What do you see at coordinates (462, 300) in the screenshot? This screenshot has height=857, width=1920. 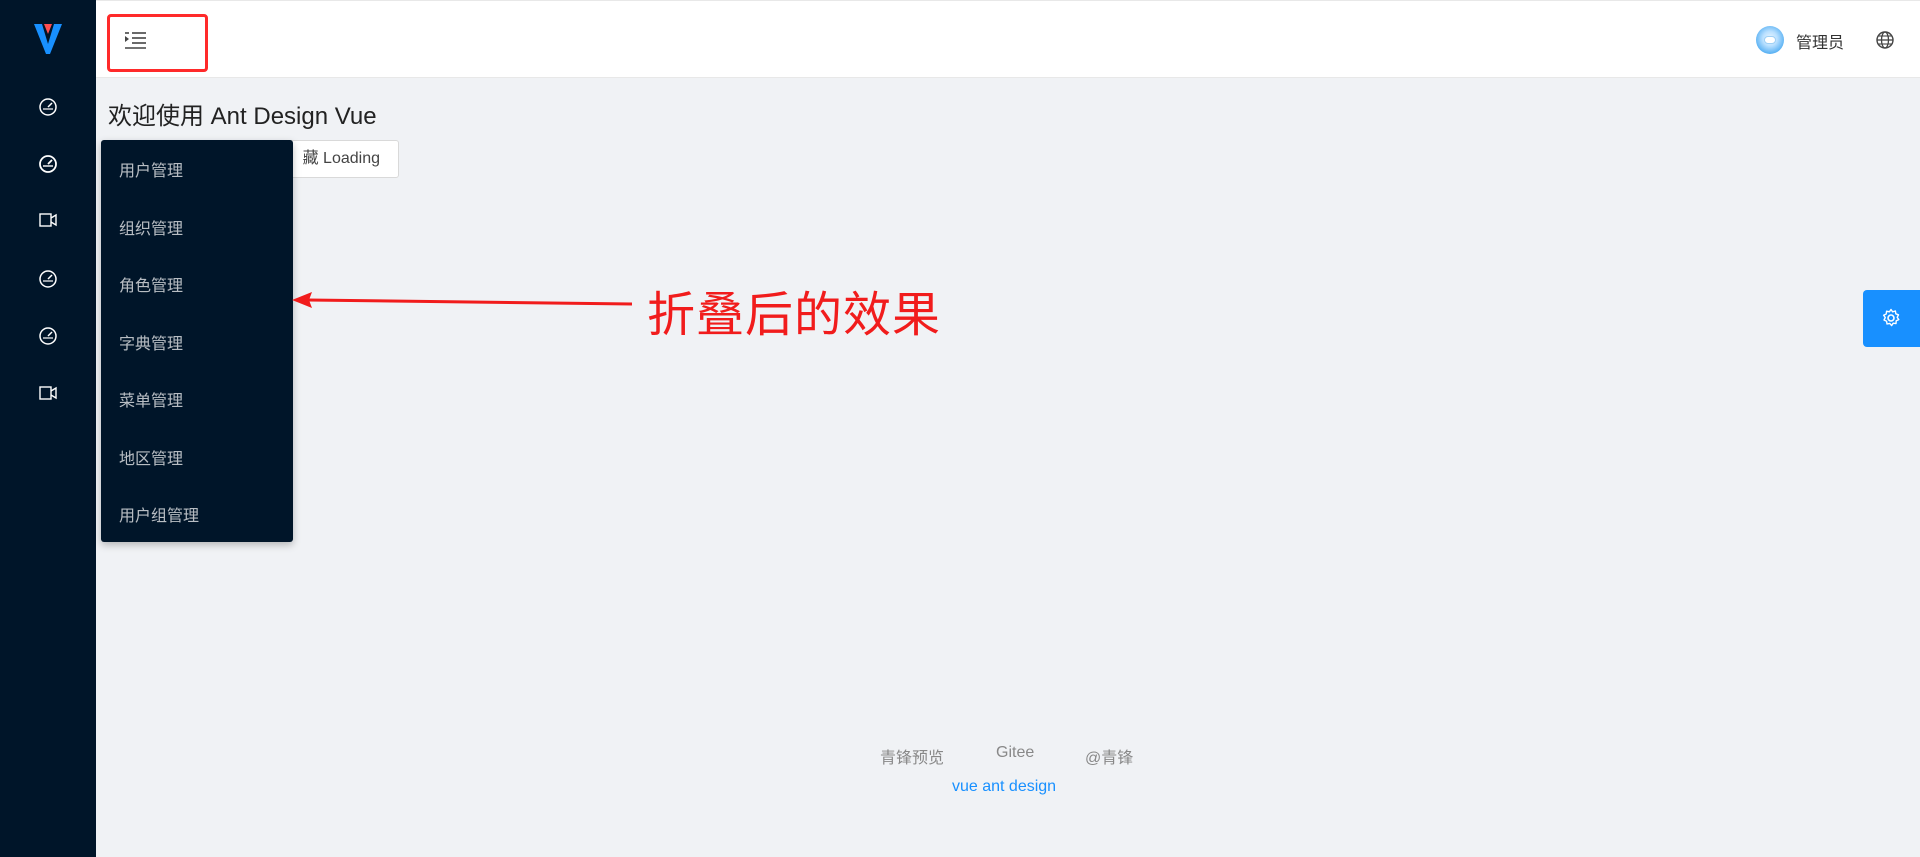 I see `annotation-arrow` at bounding box center [462, 300].